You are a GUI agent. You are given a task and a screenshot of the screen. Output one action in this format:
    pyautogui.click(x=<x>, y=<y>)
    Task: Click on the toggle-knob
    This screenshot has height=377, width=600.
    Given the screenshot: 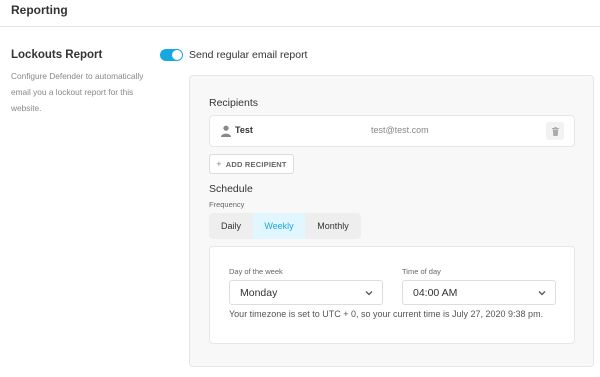 What is the action you would take?
    pyautogui.click(x=177, y=55)
    